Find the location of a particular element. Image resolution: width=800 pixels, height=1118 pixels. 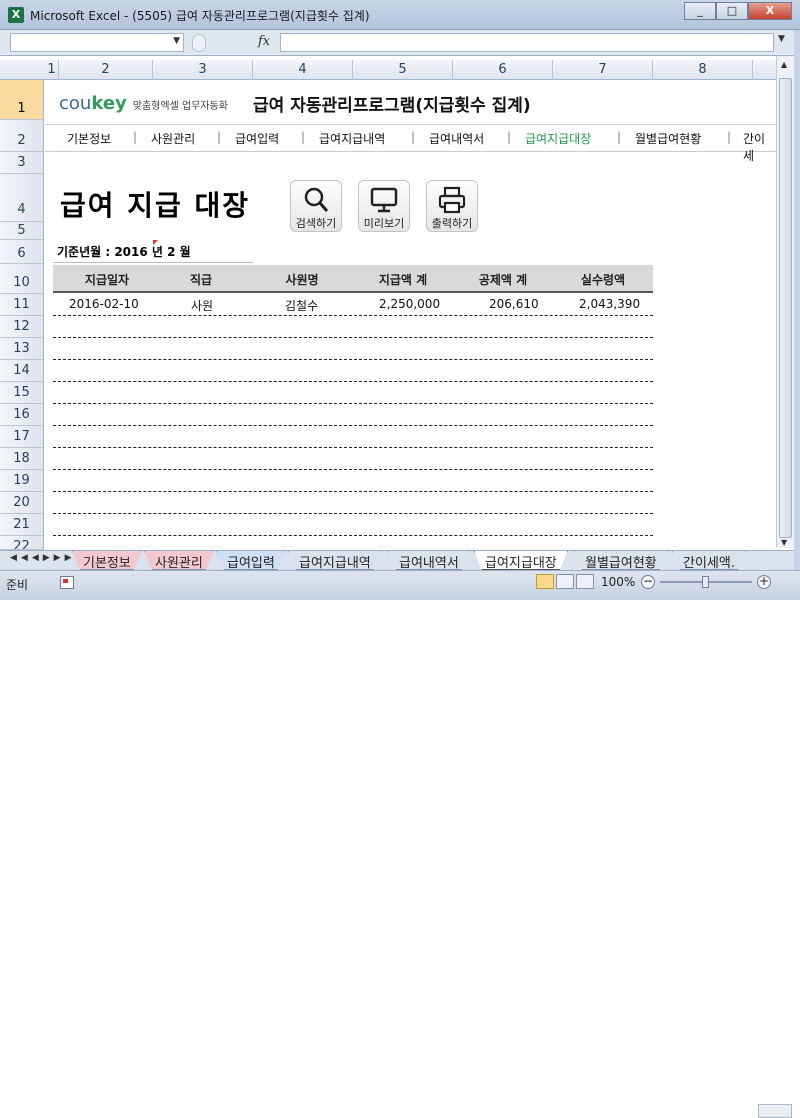

preview-button: 미리보기 is located at coordinates (384, 206).